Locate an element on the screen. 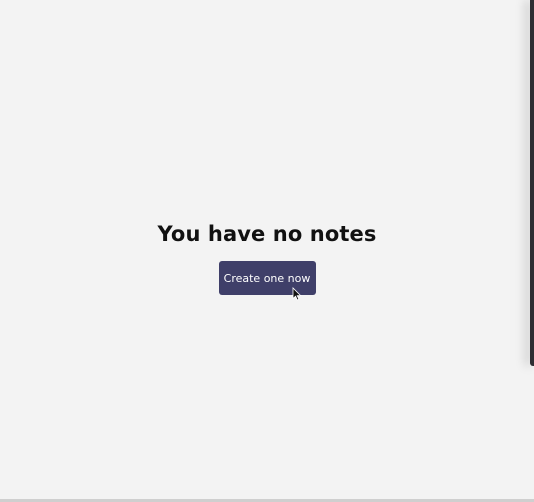 This screenshot has height=502, width=534. empty-state: You have no notes Create one now is located at coordinates (267, 257).